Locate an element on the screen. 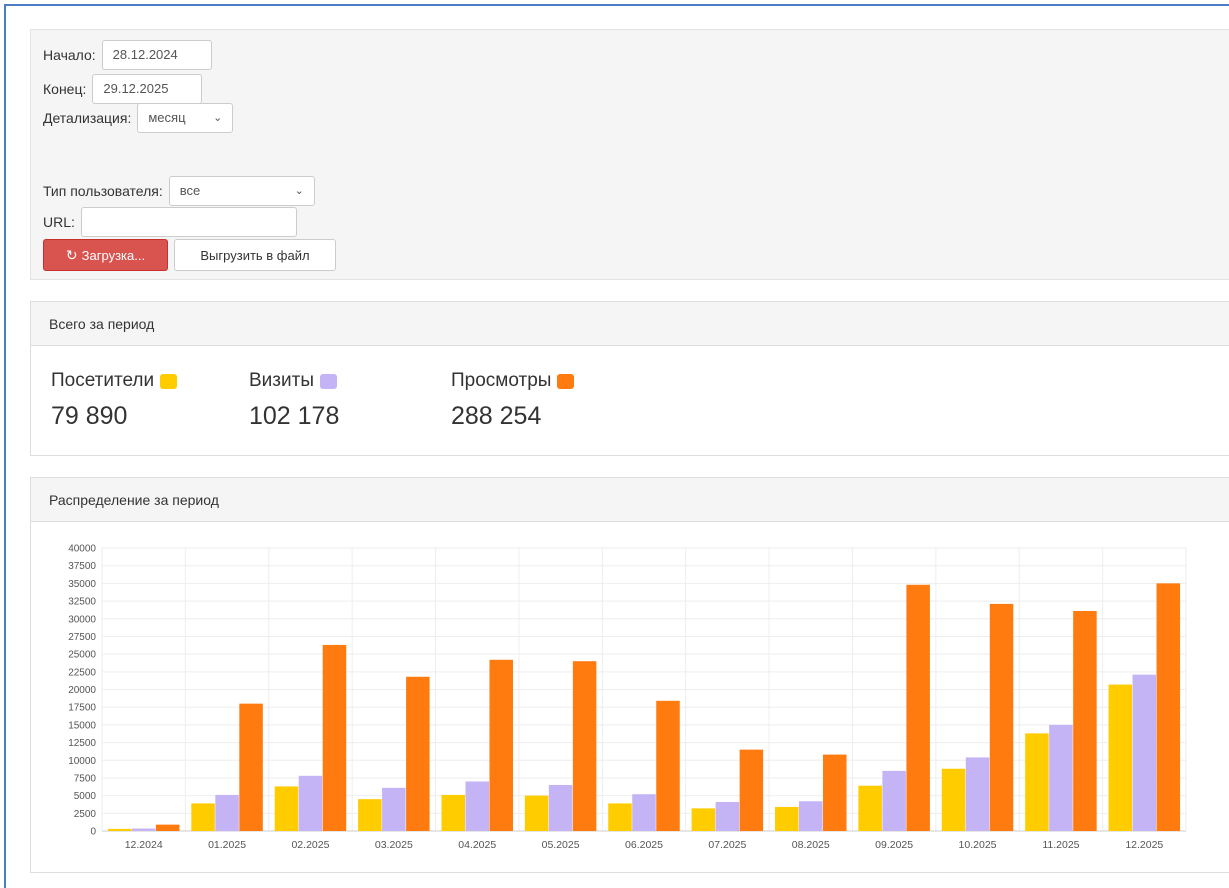 The height and width of the screenshot is (888, 1229). y-tick-label: 22500 is located at coordinates (82, 672).